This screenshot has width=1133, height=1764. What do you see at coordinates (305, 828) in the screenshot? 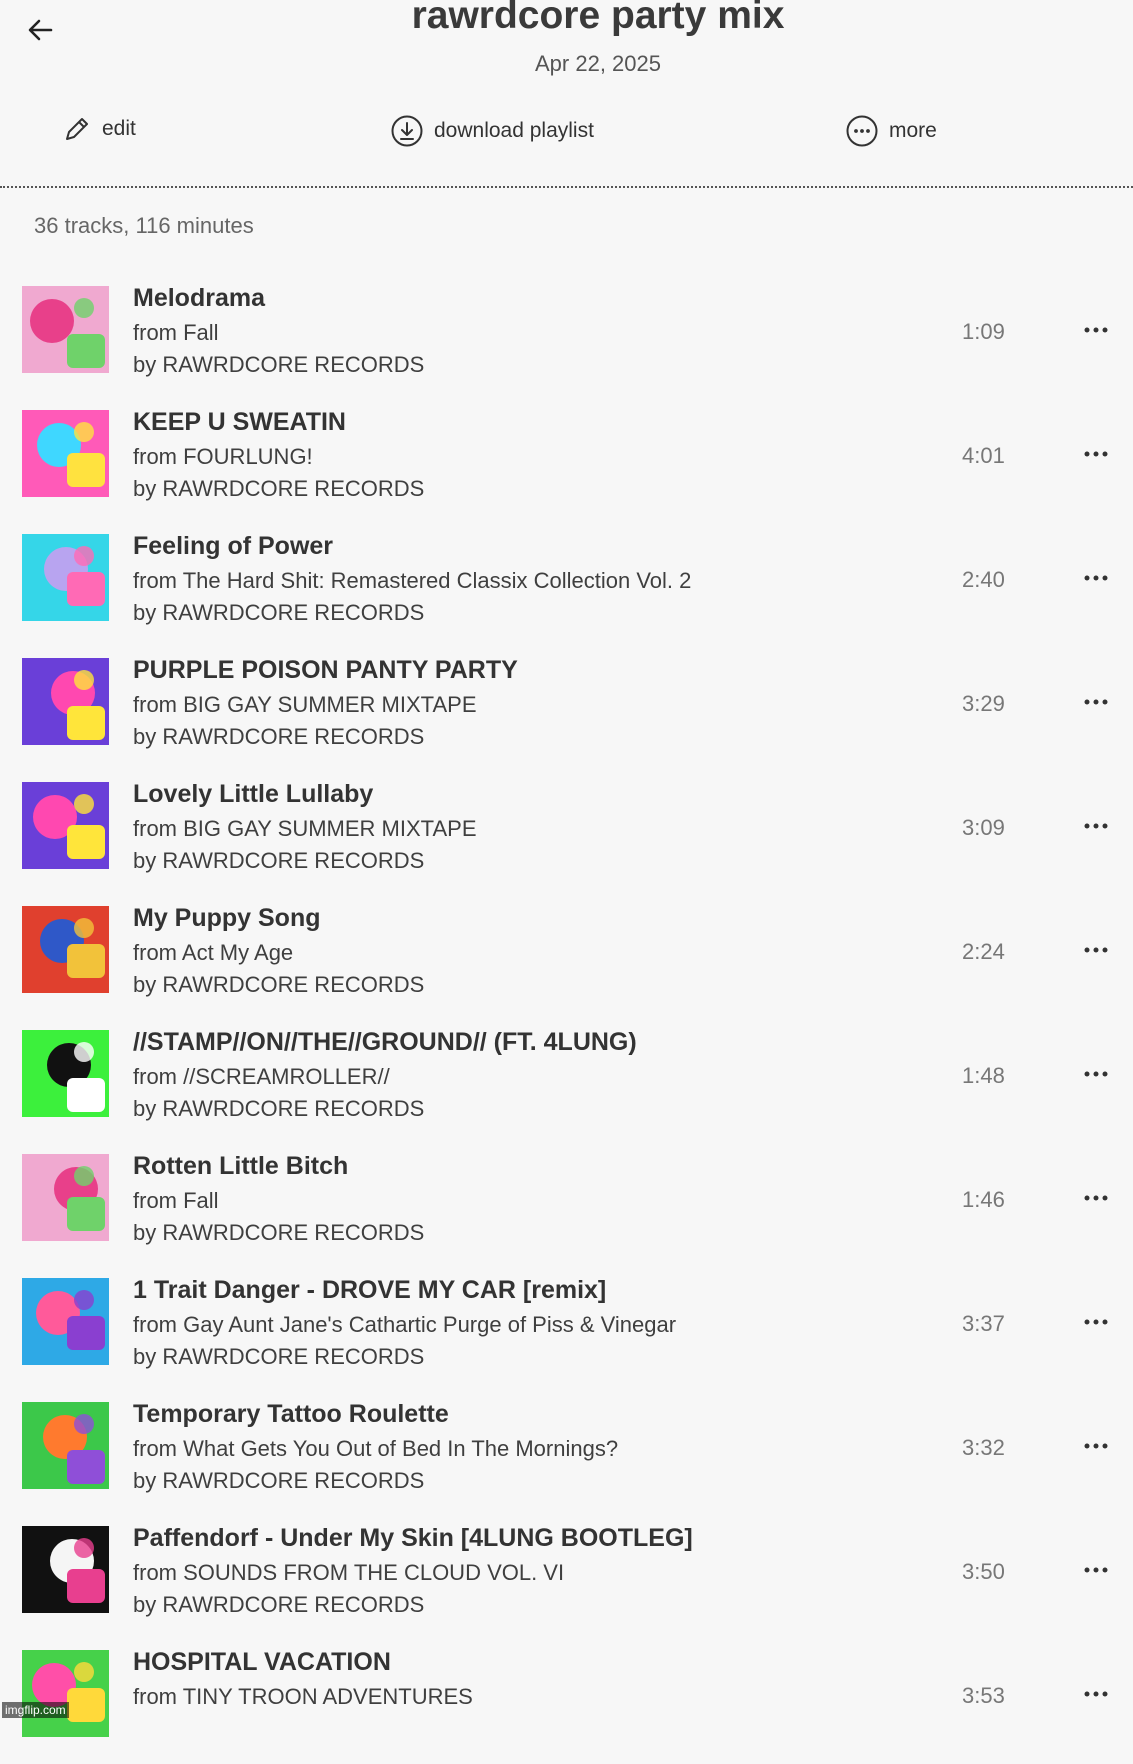
I see `track-album: from BIG GAY SUMMER MIXTAPE` at bounding box center [305, 828].